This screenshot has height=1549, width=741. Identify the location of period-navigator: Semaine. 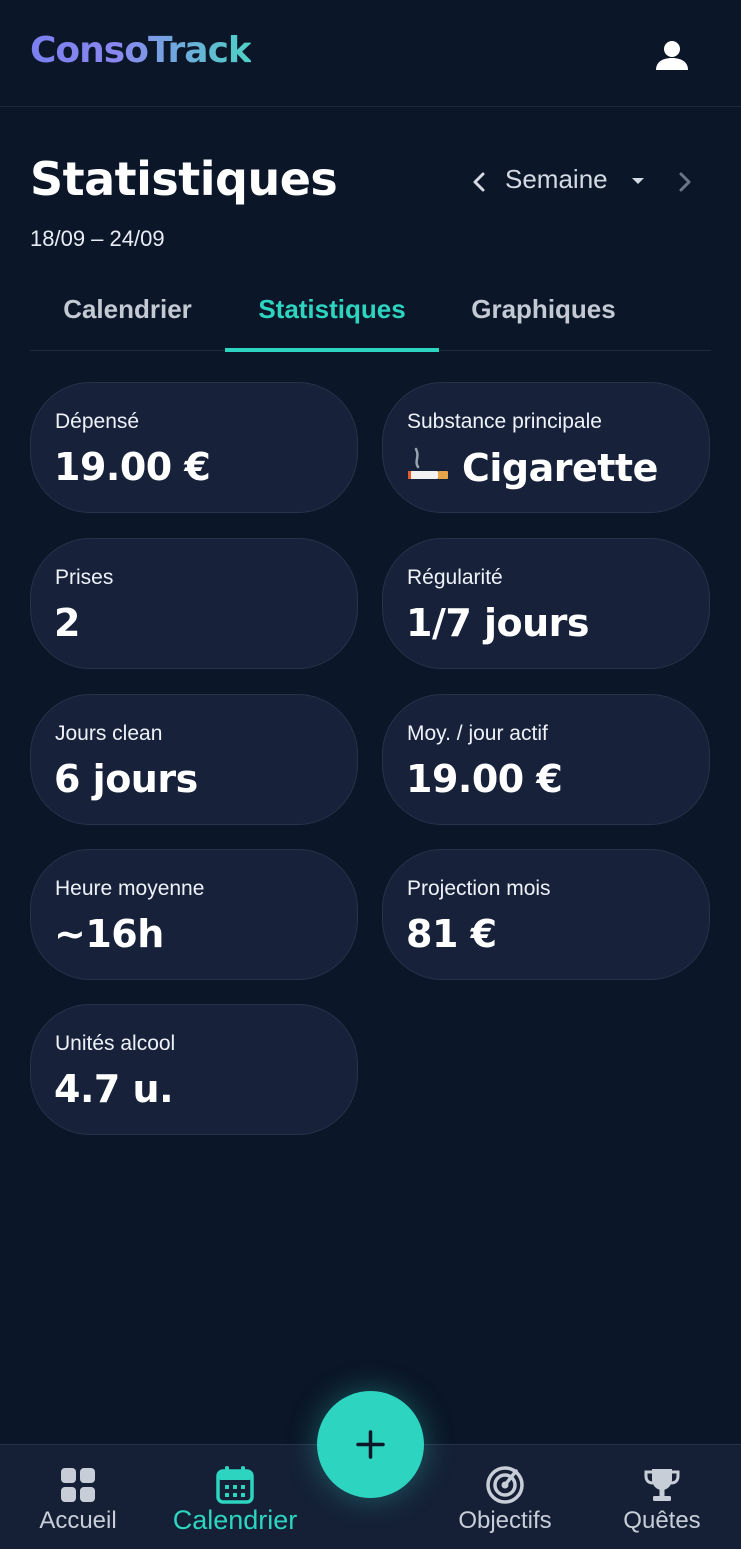
(585, 182).